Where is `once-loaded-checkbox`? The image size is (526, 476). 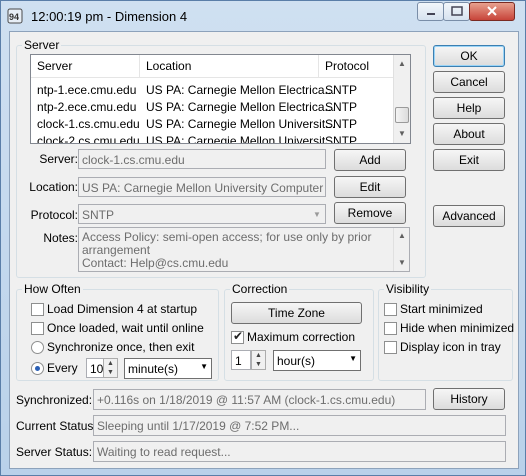 once-loaded-checkbox is located at coordinates (37, 328).